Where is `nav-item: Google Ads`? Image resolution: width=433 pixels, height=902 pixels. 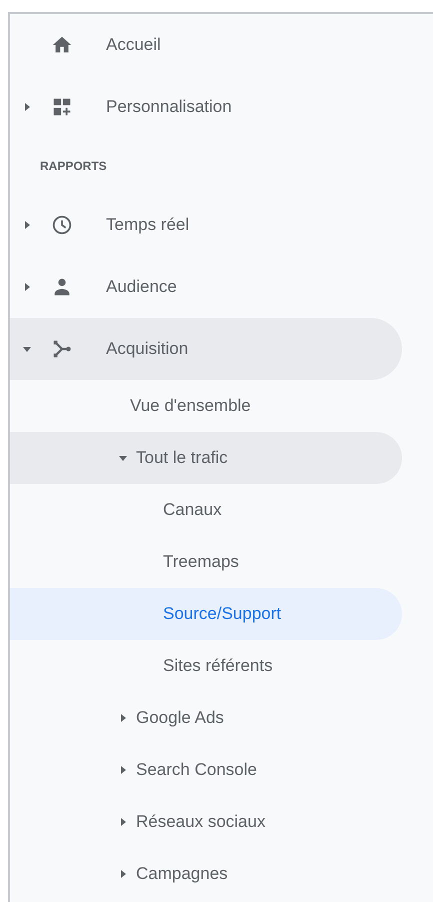 nav-item: Google Ads is located at coordinates (206, 718).